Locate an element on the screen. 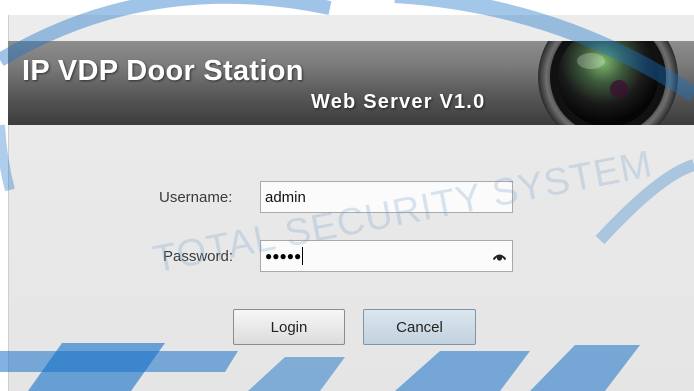 The image size is (694, 391). username-label: Username: is located at coordinates (196, 197).